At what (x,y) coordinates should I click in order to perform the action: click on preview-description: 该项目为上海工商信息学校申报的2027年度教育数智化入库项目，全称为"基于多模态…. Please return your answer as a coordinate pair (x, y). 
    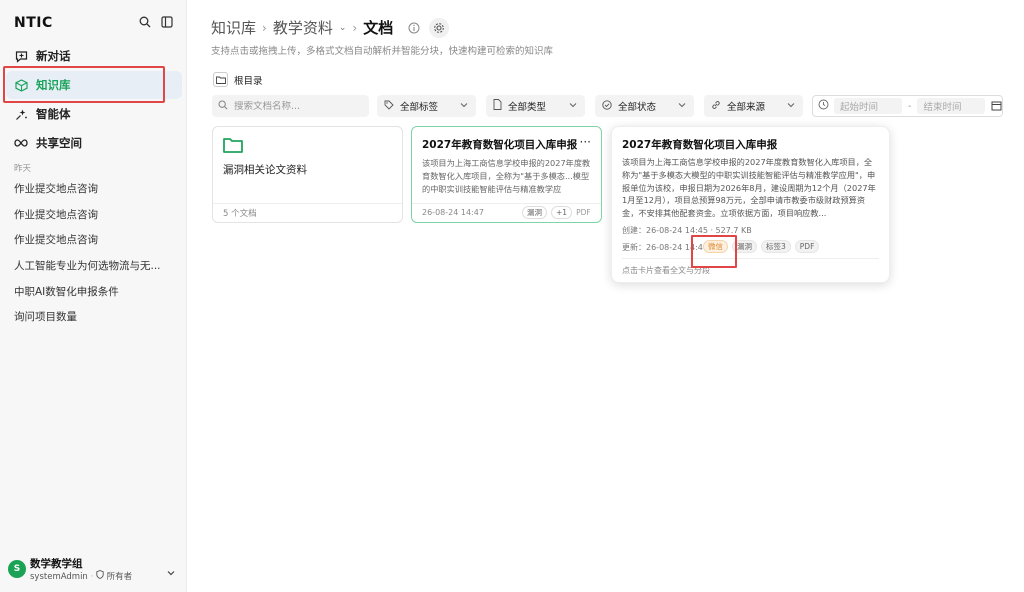
    Looking at the image, I should click on (749, 188).